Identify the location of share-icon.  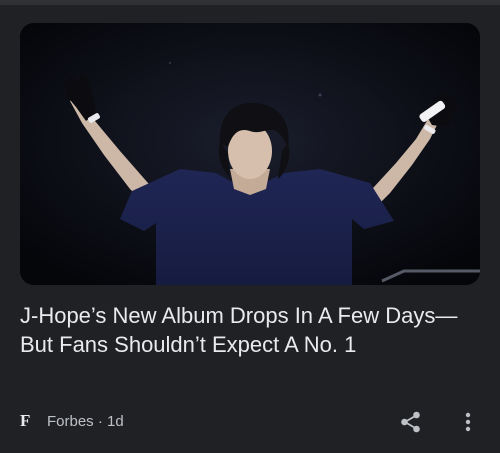
(410, 422).